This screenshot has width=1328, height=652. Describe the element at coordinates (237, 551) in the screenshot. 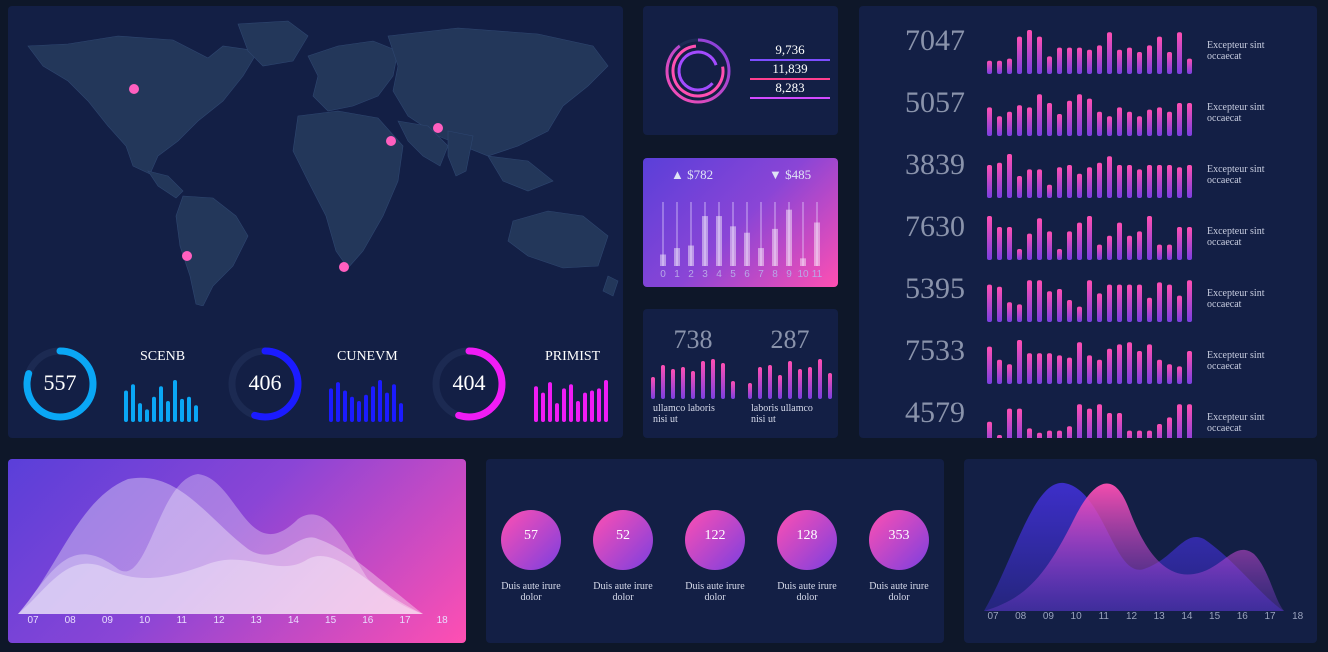

I see `area-panel-left: 07 08 09 10 11 12 13 14 15 16 17 18` at that location.